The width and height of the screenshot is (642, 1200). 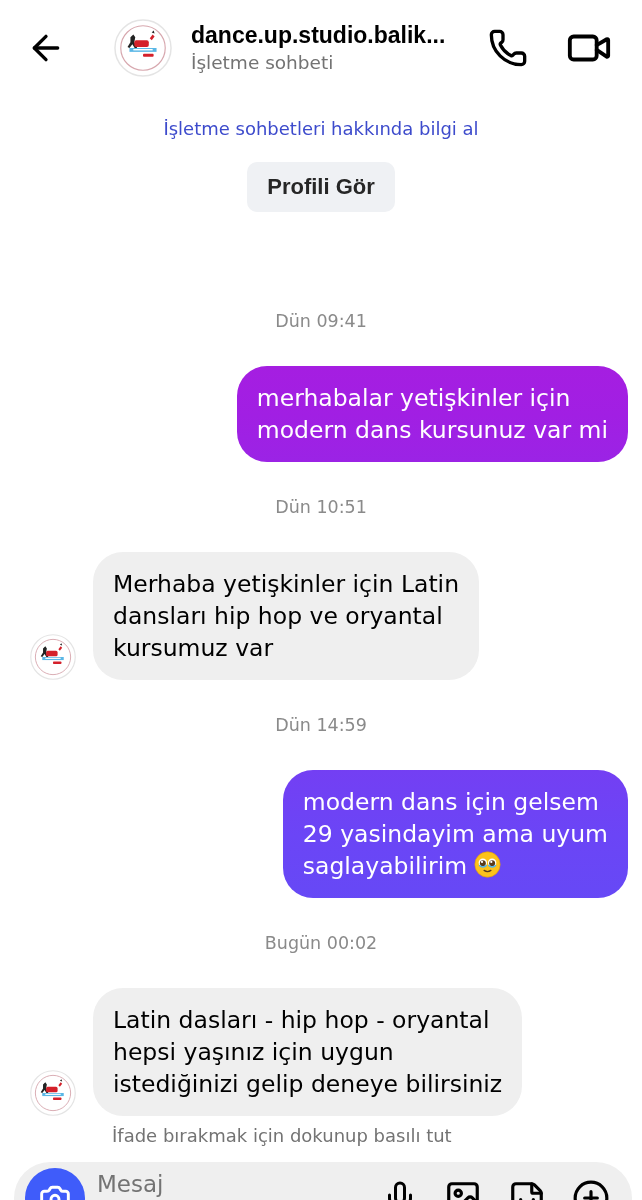 I want to click on message-text: merhabalar yetişkinler için modern dans kursunuz var mi, so click(x=432, y=414).